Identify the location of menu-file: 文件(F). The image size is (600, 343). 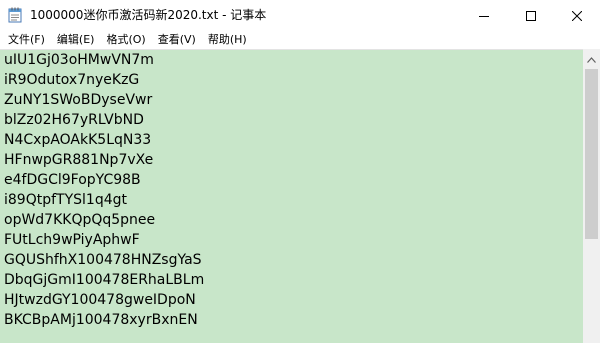
(26, 39).